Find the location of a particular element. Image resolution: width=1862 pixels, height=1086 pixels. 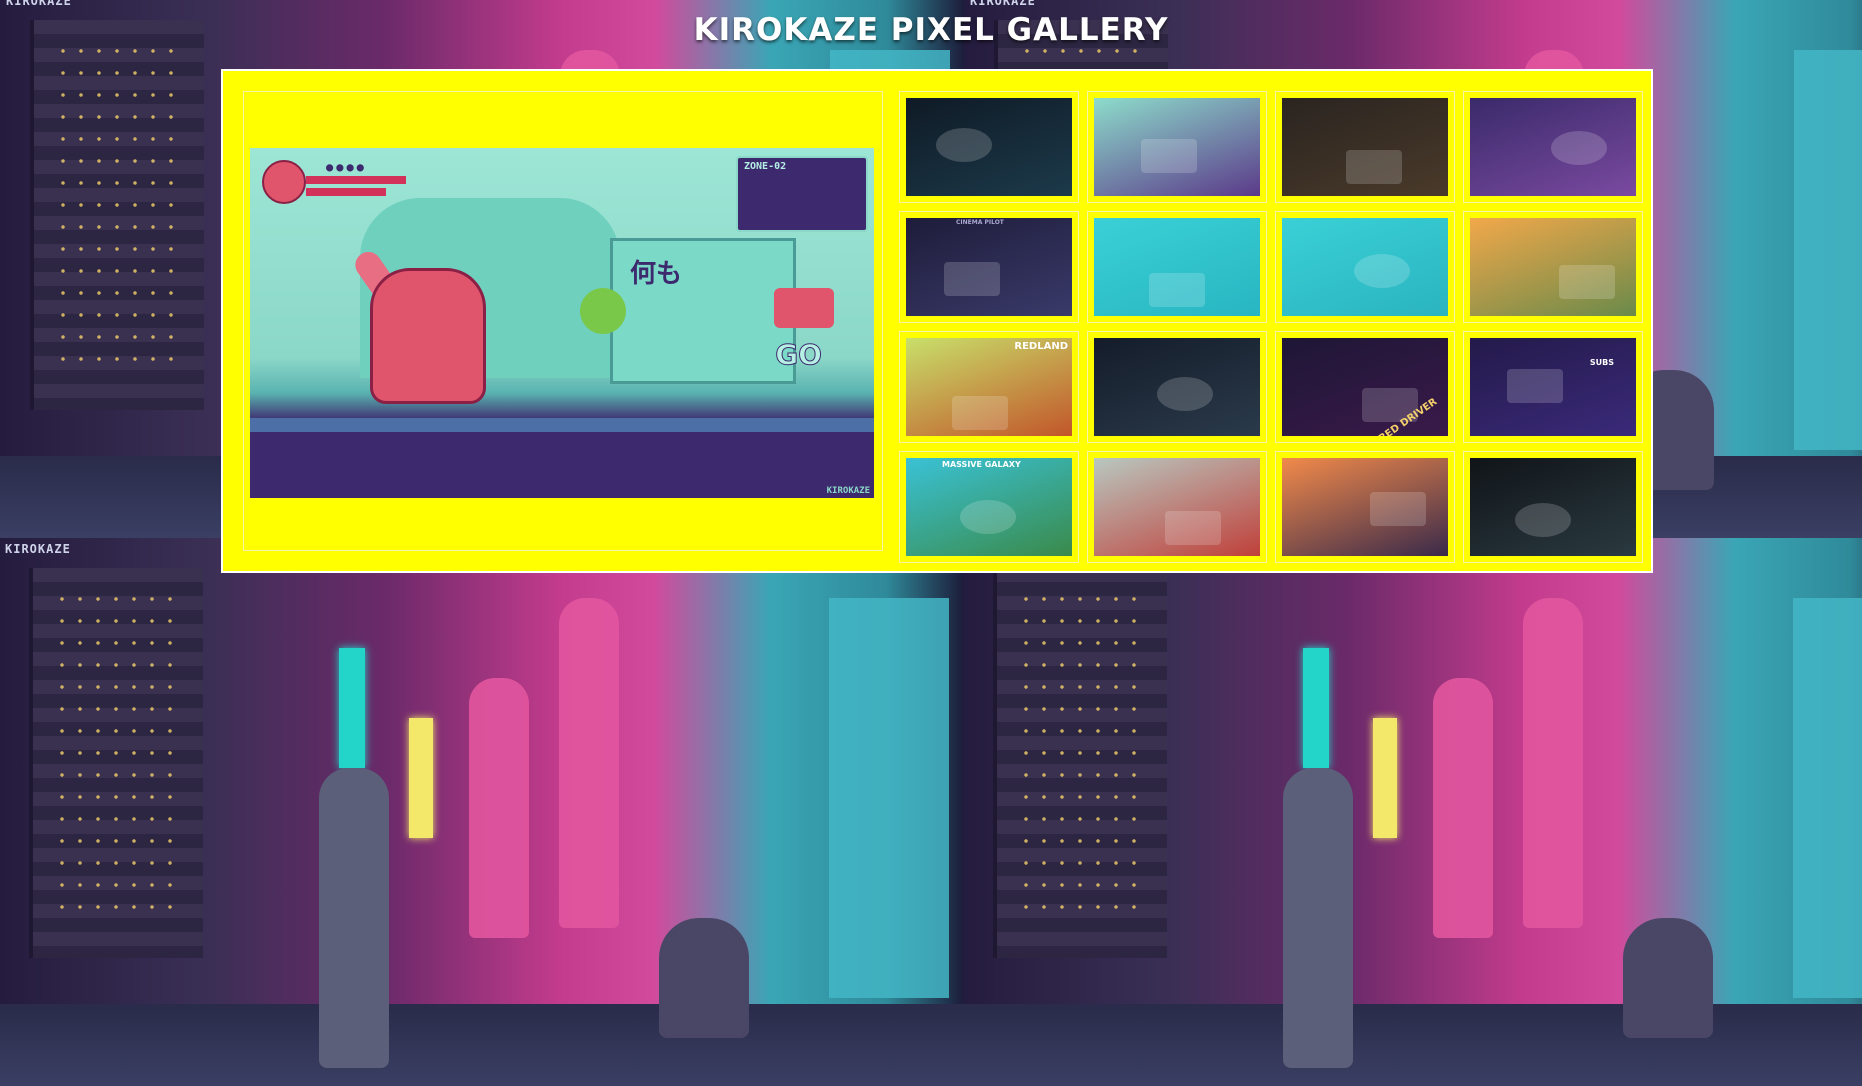

minimap: ZONE-02 is located at coordinates (802, 194).